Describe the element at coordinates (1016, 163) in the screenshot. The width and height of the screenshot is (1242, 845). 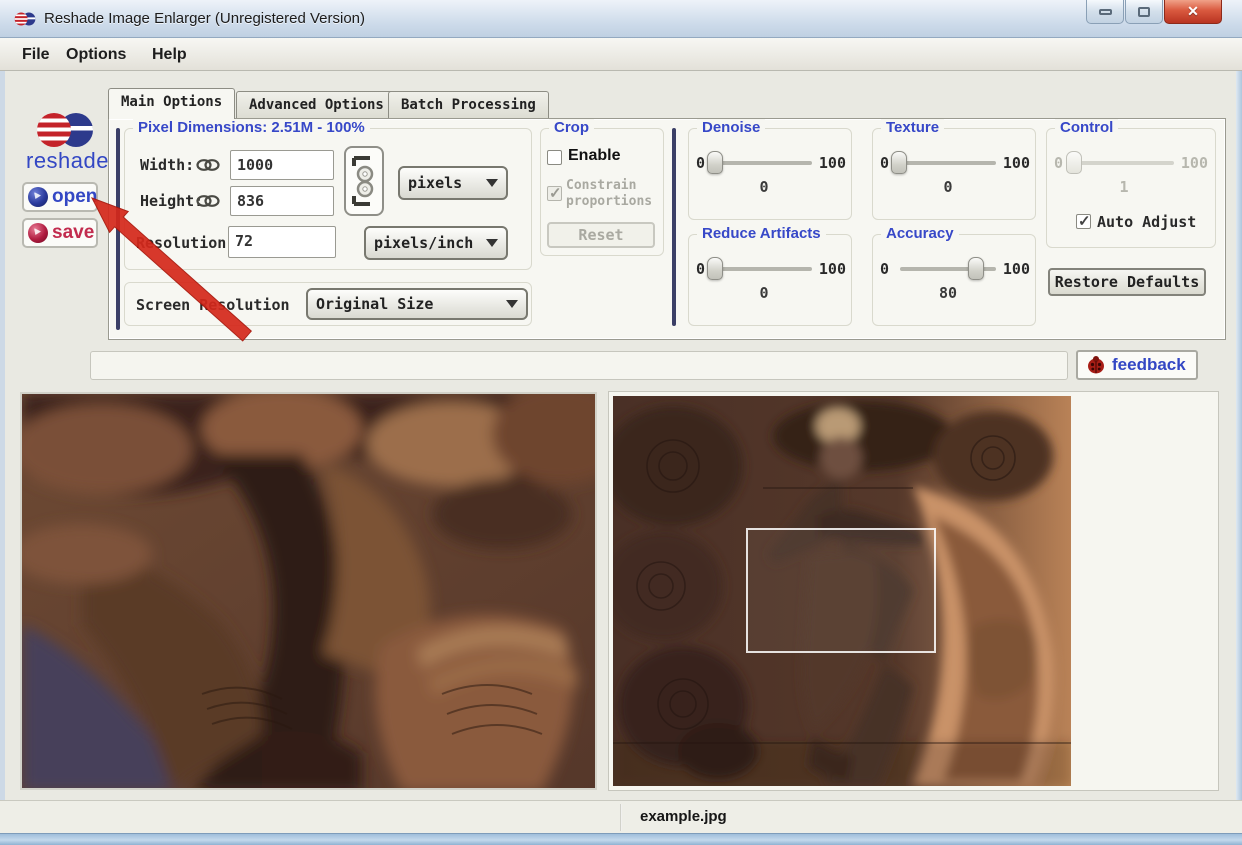
I see `texture-max-label: 100` at that location.